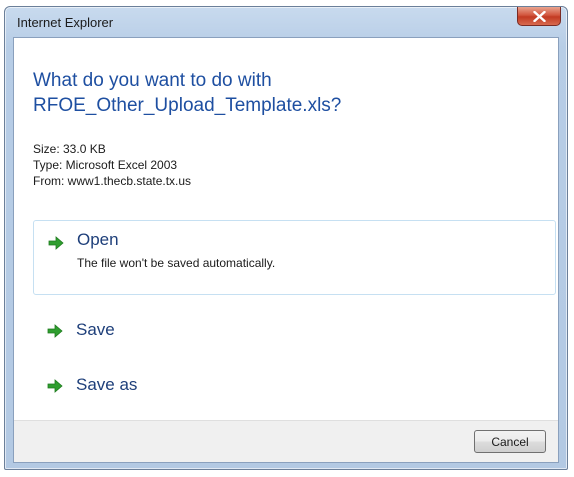  What do you see at coordinates (112, 181) in the screenshot?
I see `file-source: From: www1.thecb.state.tx.us` at bounding box center [112, 181].